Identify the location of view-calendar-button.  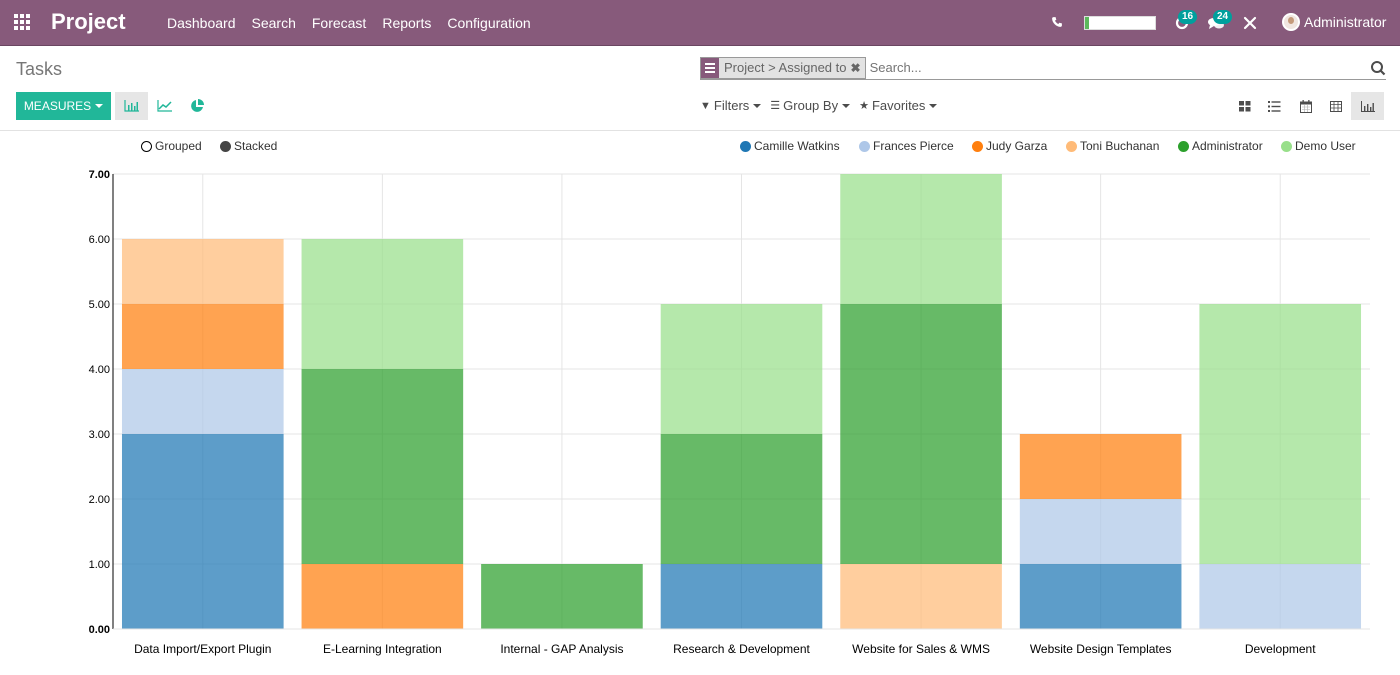
(1305, 106).